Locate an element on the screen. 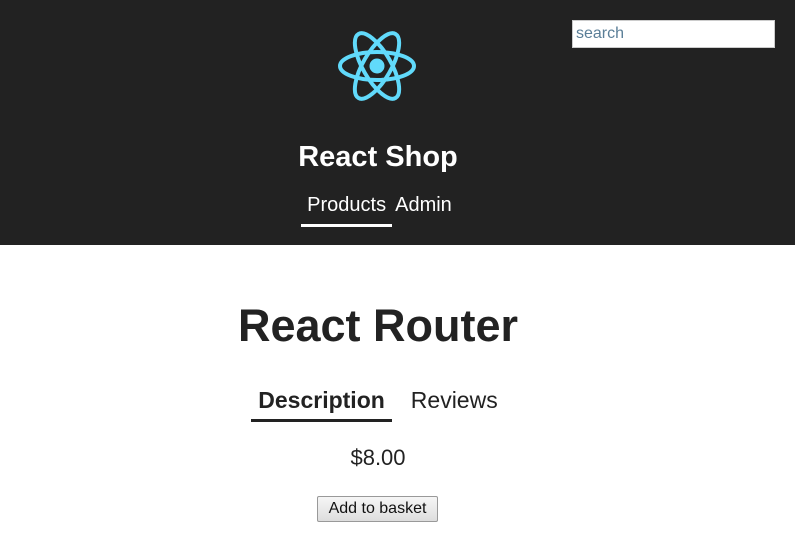 This screenshot has width=795, height=556. product-title: React Router is located at coordinates (378, 325).